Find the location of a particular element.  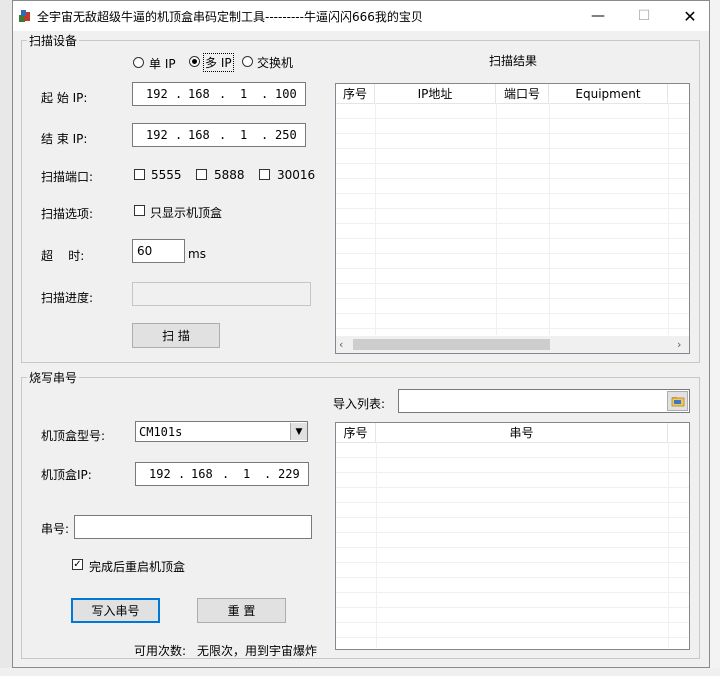

scan-results-label: 扫描结果 is located at coordinates (513, 61).